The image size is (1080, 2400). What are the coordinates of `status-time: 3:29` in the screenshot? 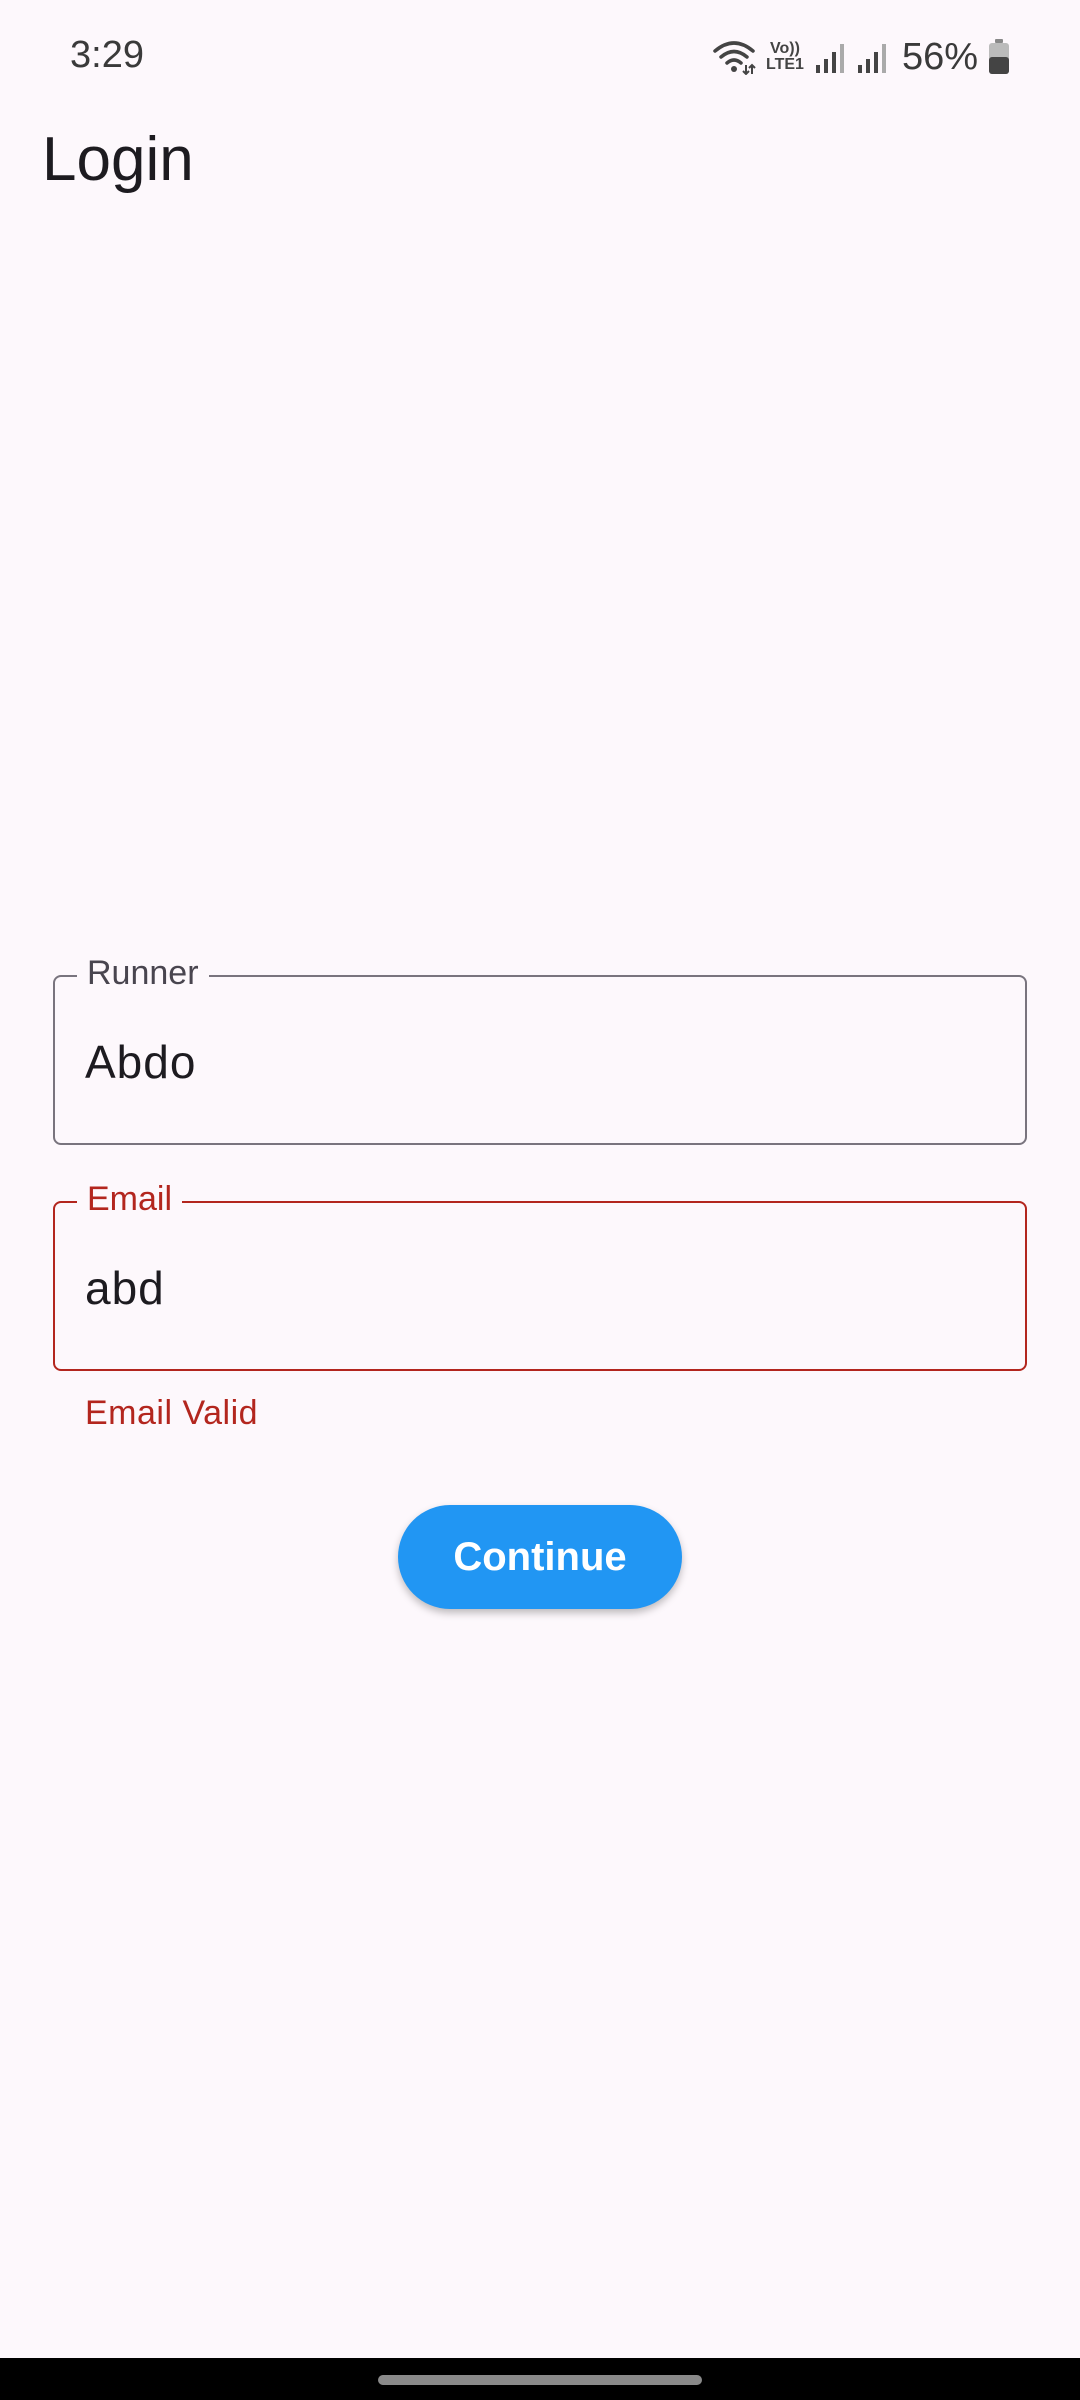 It's located at (107, 55).